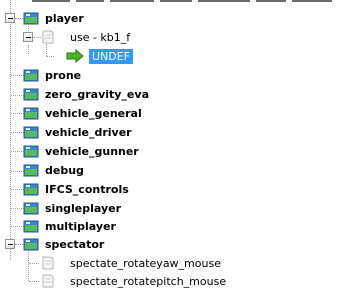 Image resolution: width=341 pixels, height=289 pixels. I want to click on tree-node-spectator: spectator, so click(74, 244).